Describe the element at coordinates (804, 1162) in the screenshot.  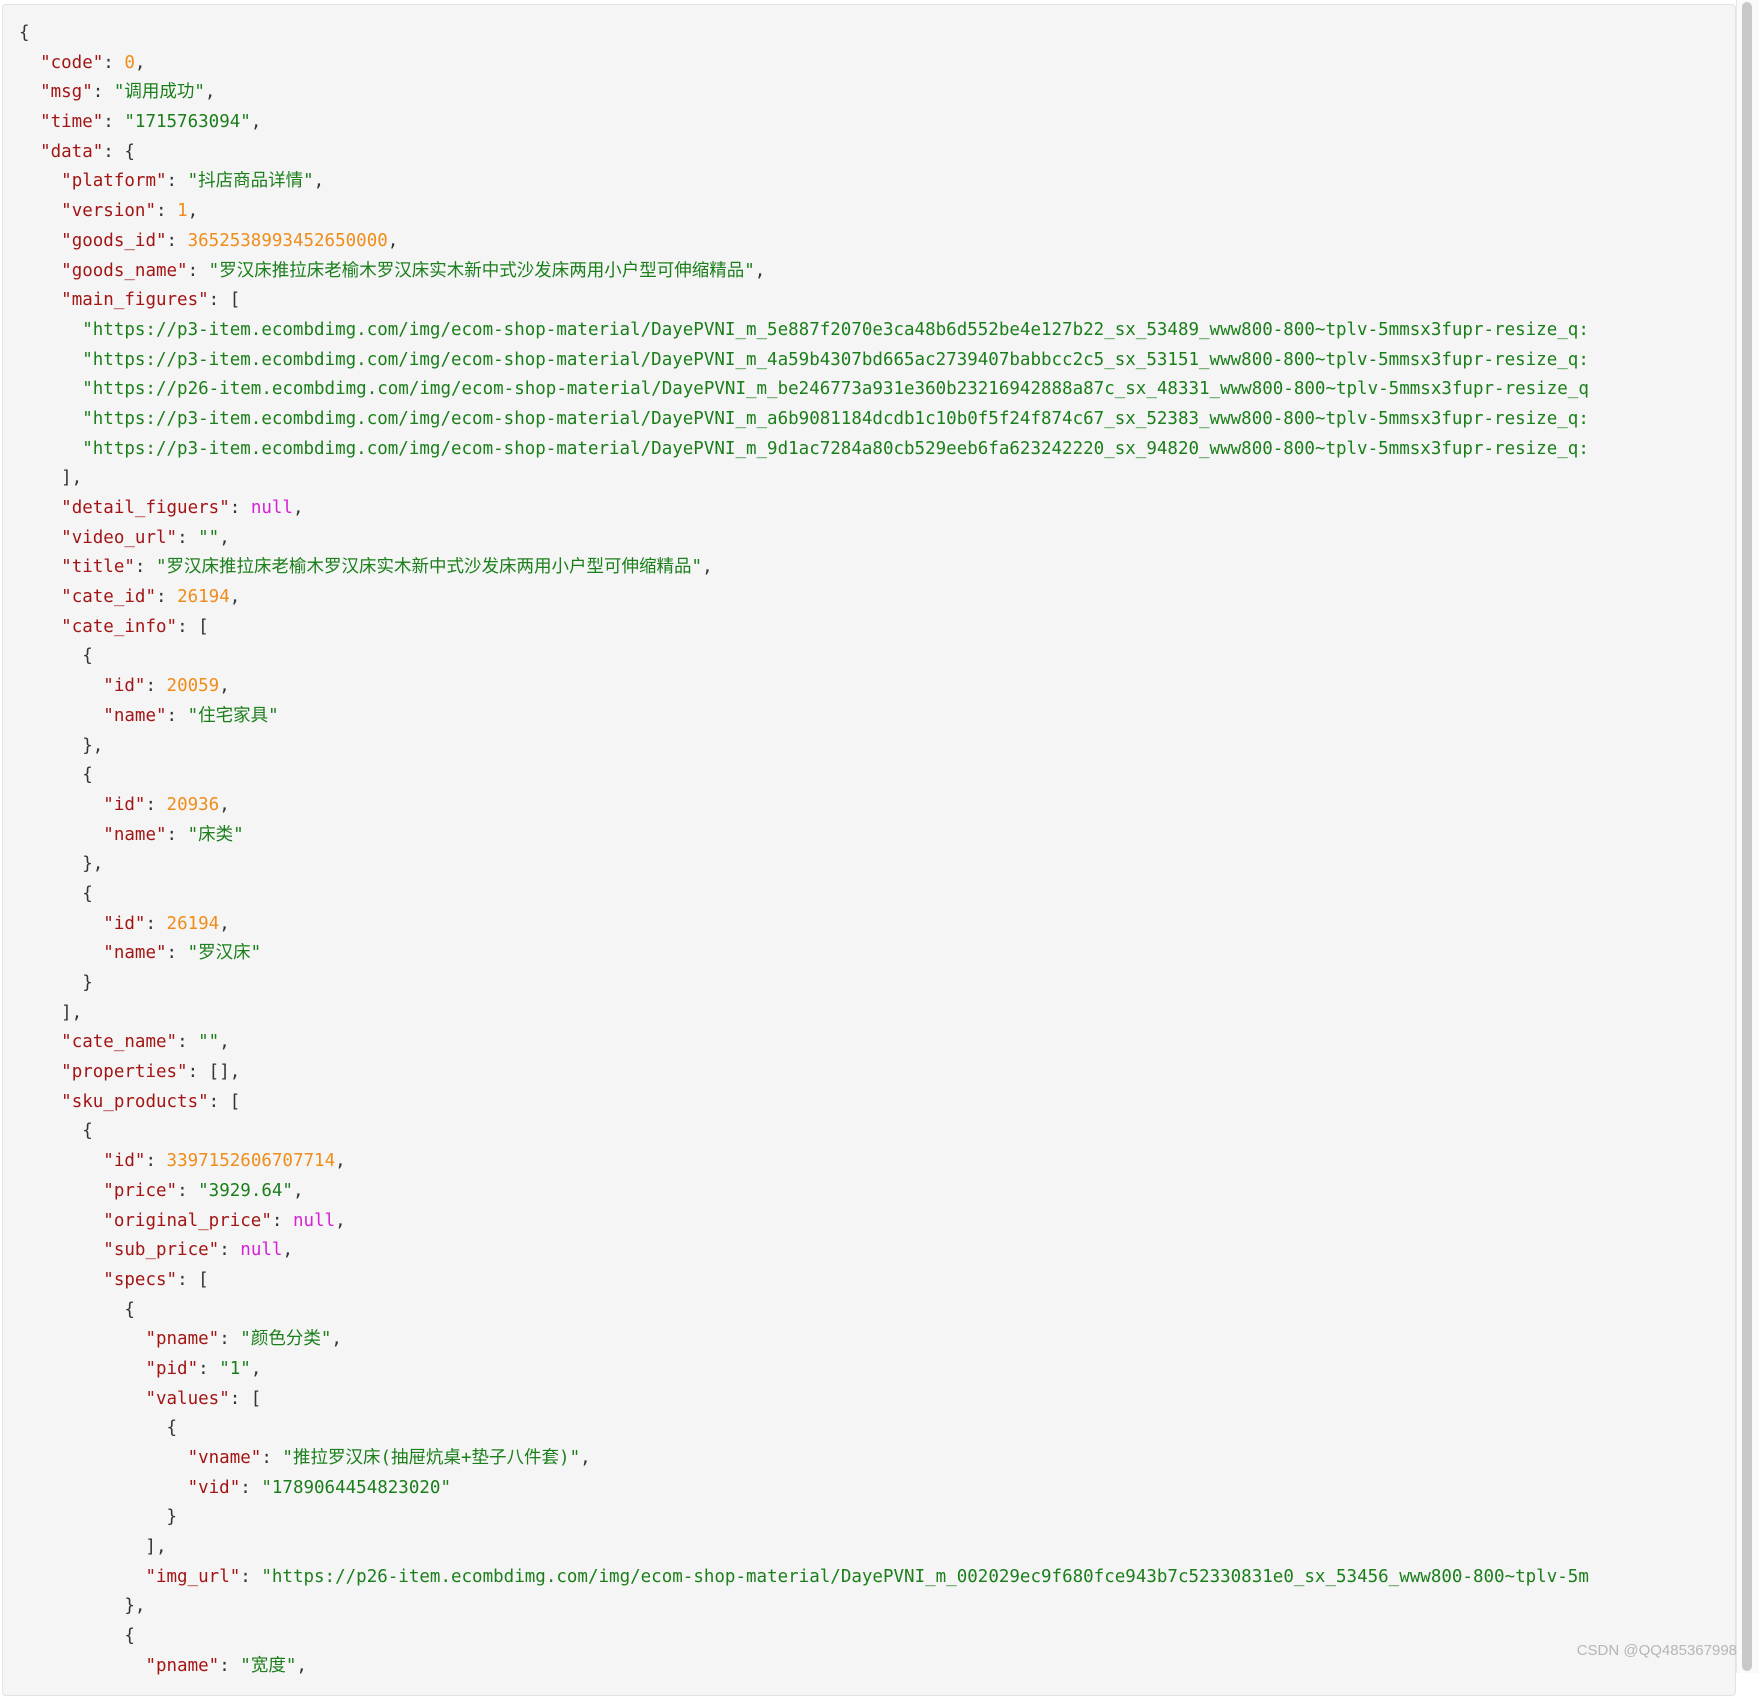
I see `code-line: "id": 3397152606707714,` at that location.